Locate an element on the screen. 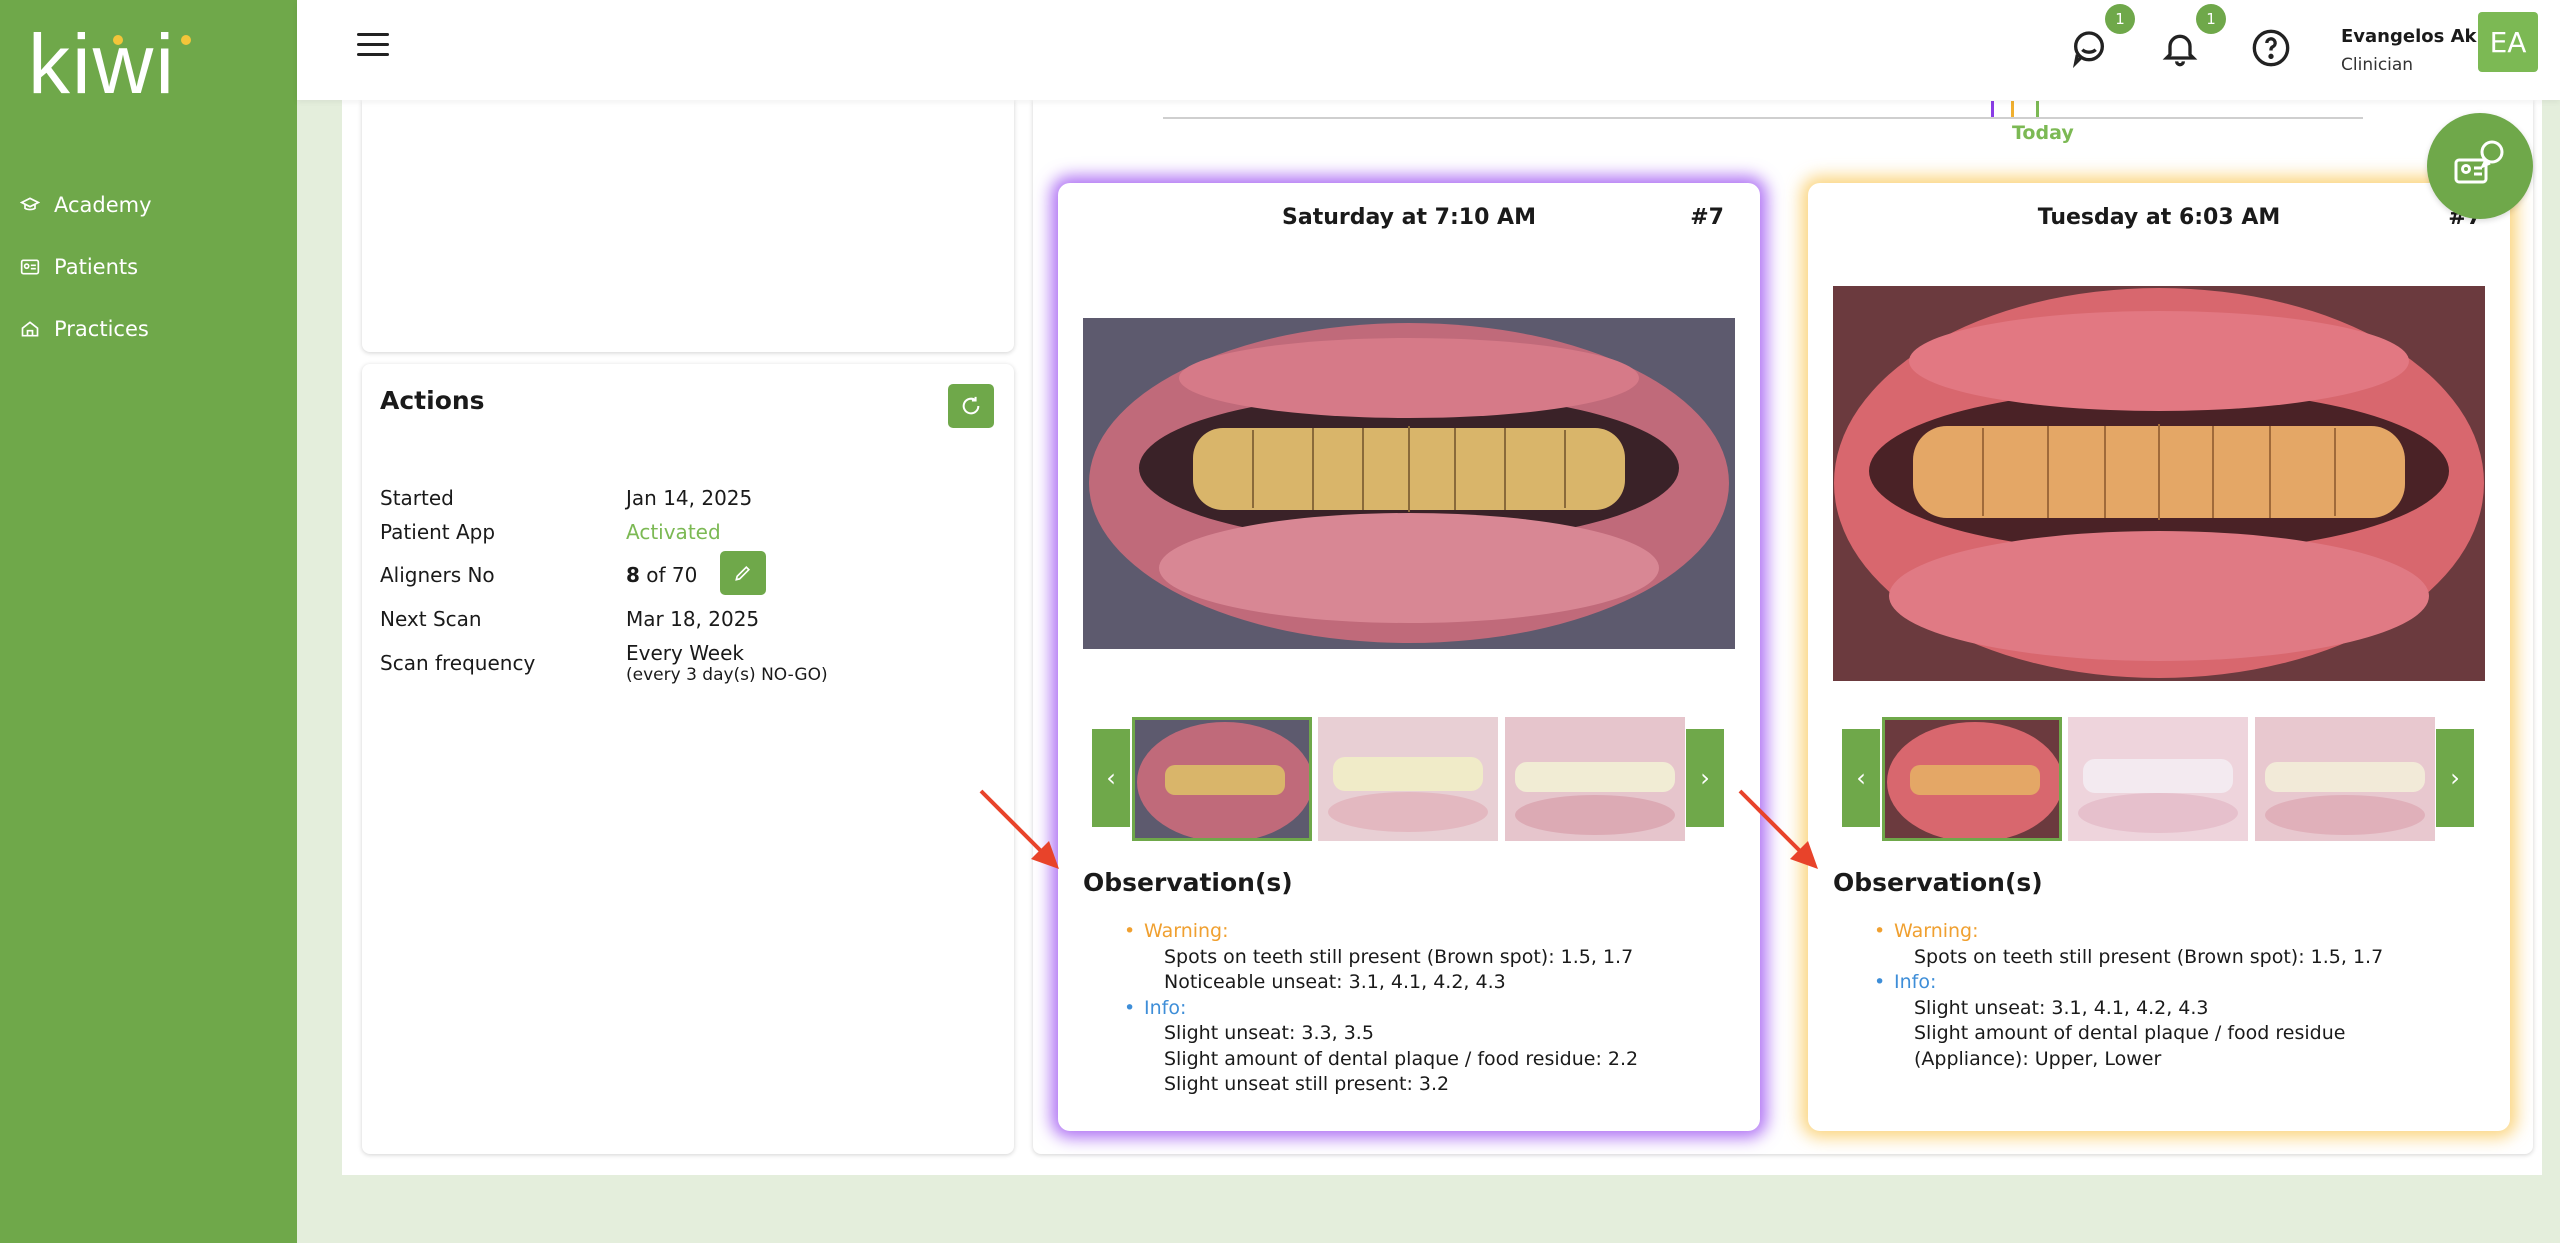 Image resolution: width=2560 pixels, height=1243 pixels. scan-date: Tuesday at 6:03 AM is located at coordinates (2159, 217).